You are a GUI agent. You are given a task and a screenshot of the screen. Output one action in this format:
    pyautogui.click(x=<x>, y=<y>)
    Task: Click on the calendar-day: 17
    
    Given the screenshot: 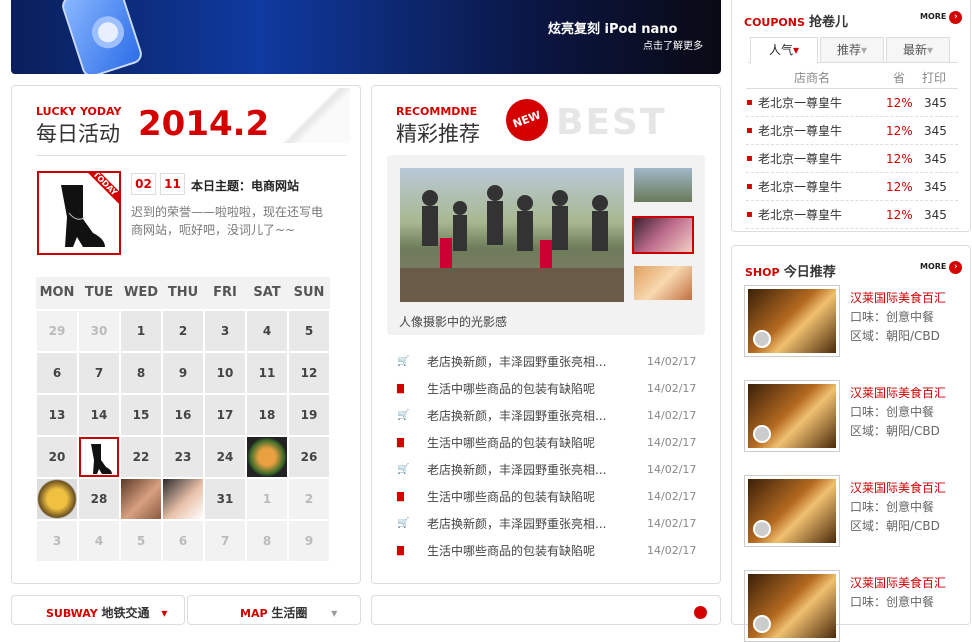 What is the action you would take?
    pyautogui.click(x=225, y=415)
    